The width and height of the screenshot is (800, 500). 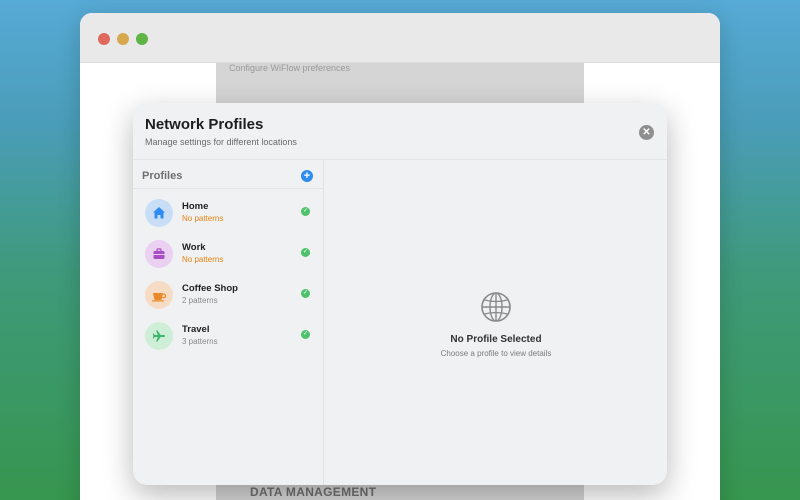 What do you see at coordinates (290, 68) in the screenshot?
I see `settings-subtitle: Configure WiFlow preferences` at bounding box center [290, 68].